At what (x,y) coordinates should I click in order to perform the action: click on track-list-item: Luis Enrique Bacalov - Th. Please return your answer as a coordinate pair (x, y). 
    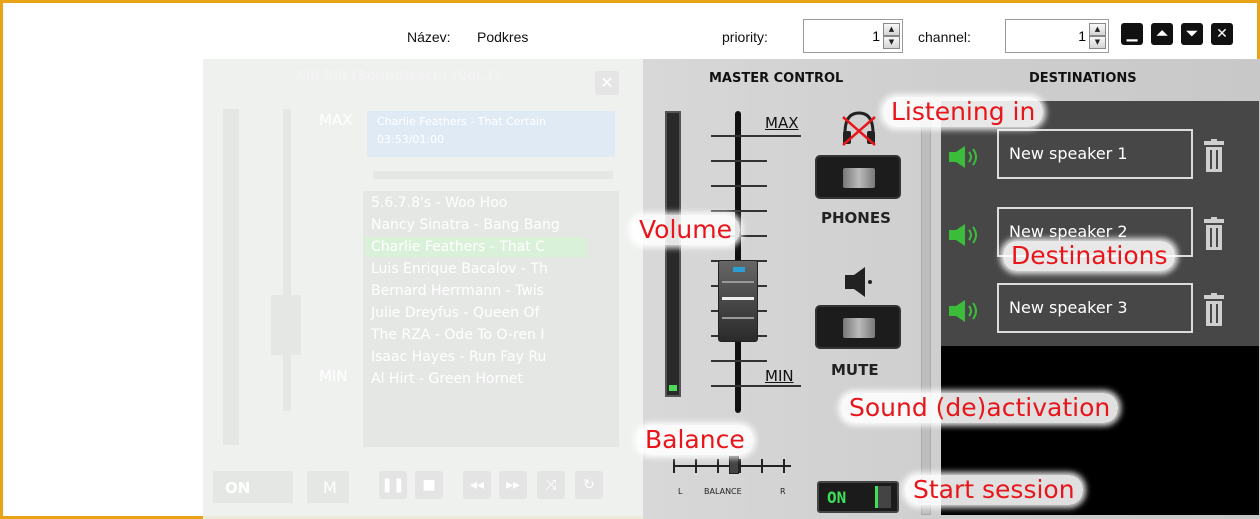
    Looking at the image, I should click on (476, 269).